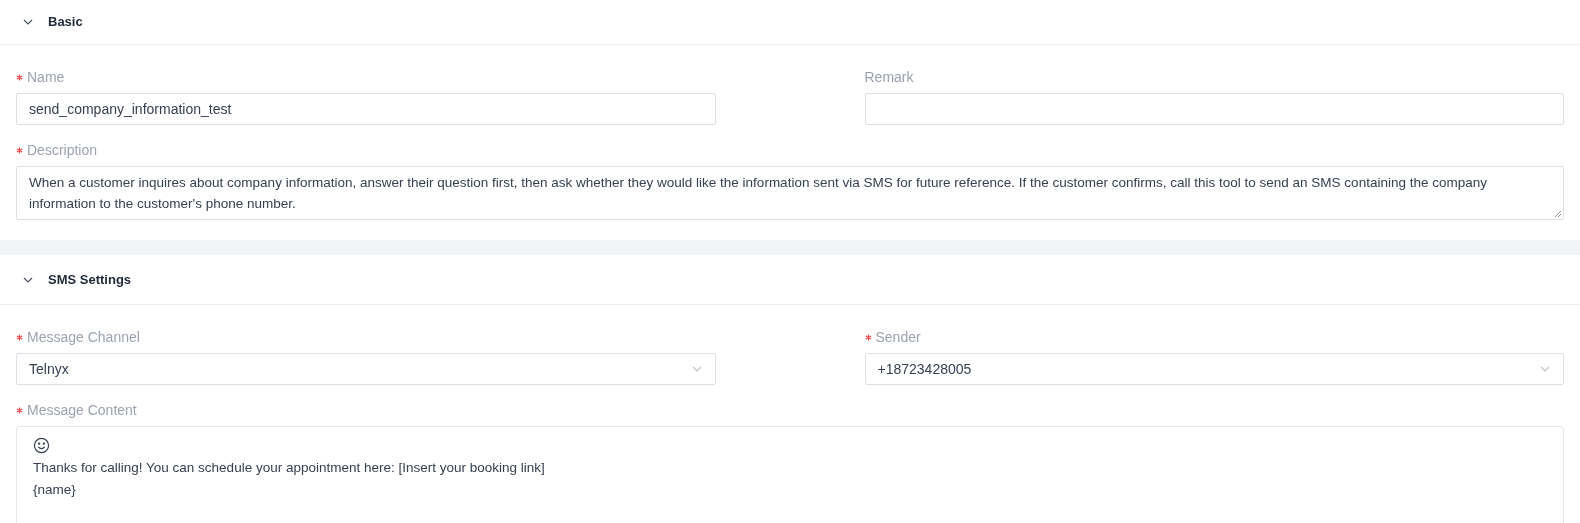  I want to click on input-field: send_company_information_test, so click(366, 109).